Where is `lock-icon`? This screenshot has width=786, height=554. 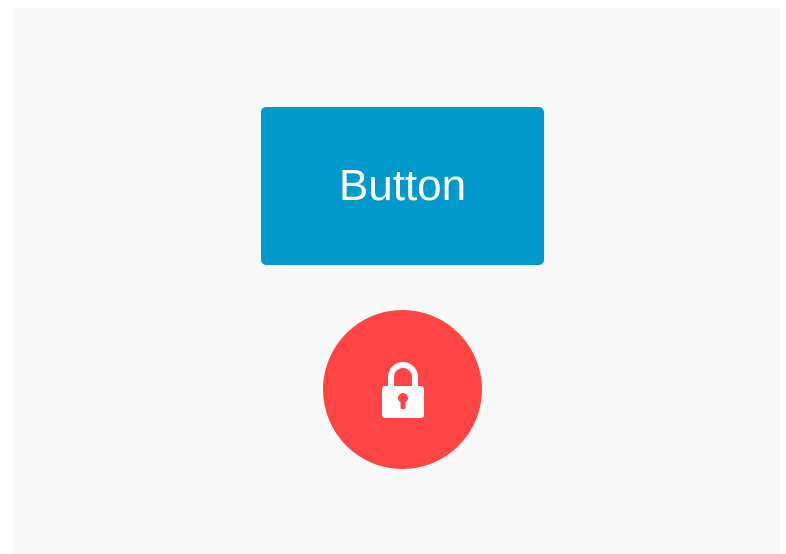
lock-icon is located at coordinates (403, 390).